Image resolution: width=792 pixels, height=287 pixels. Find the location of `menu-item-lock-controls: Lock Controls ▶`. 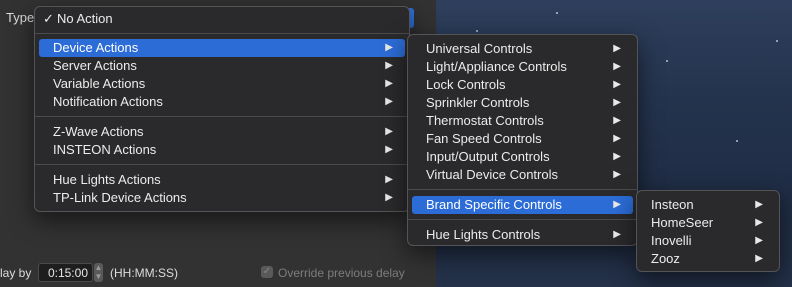

menu-item-lock-controls: Lock Controls ▶ is located at coordinates (522, 85).